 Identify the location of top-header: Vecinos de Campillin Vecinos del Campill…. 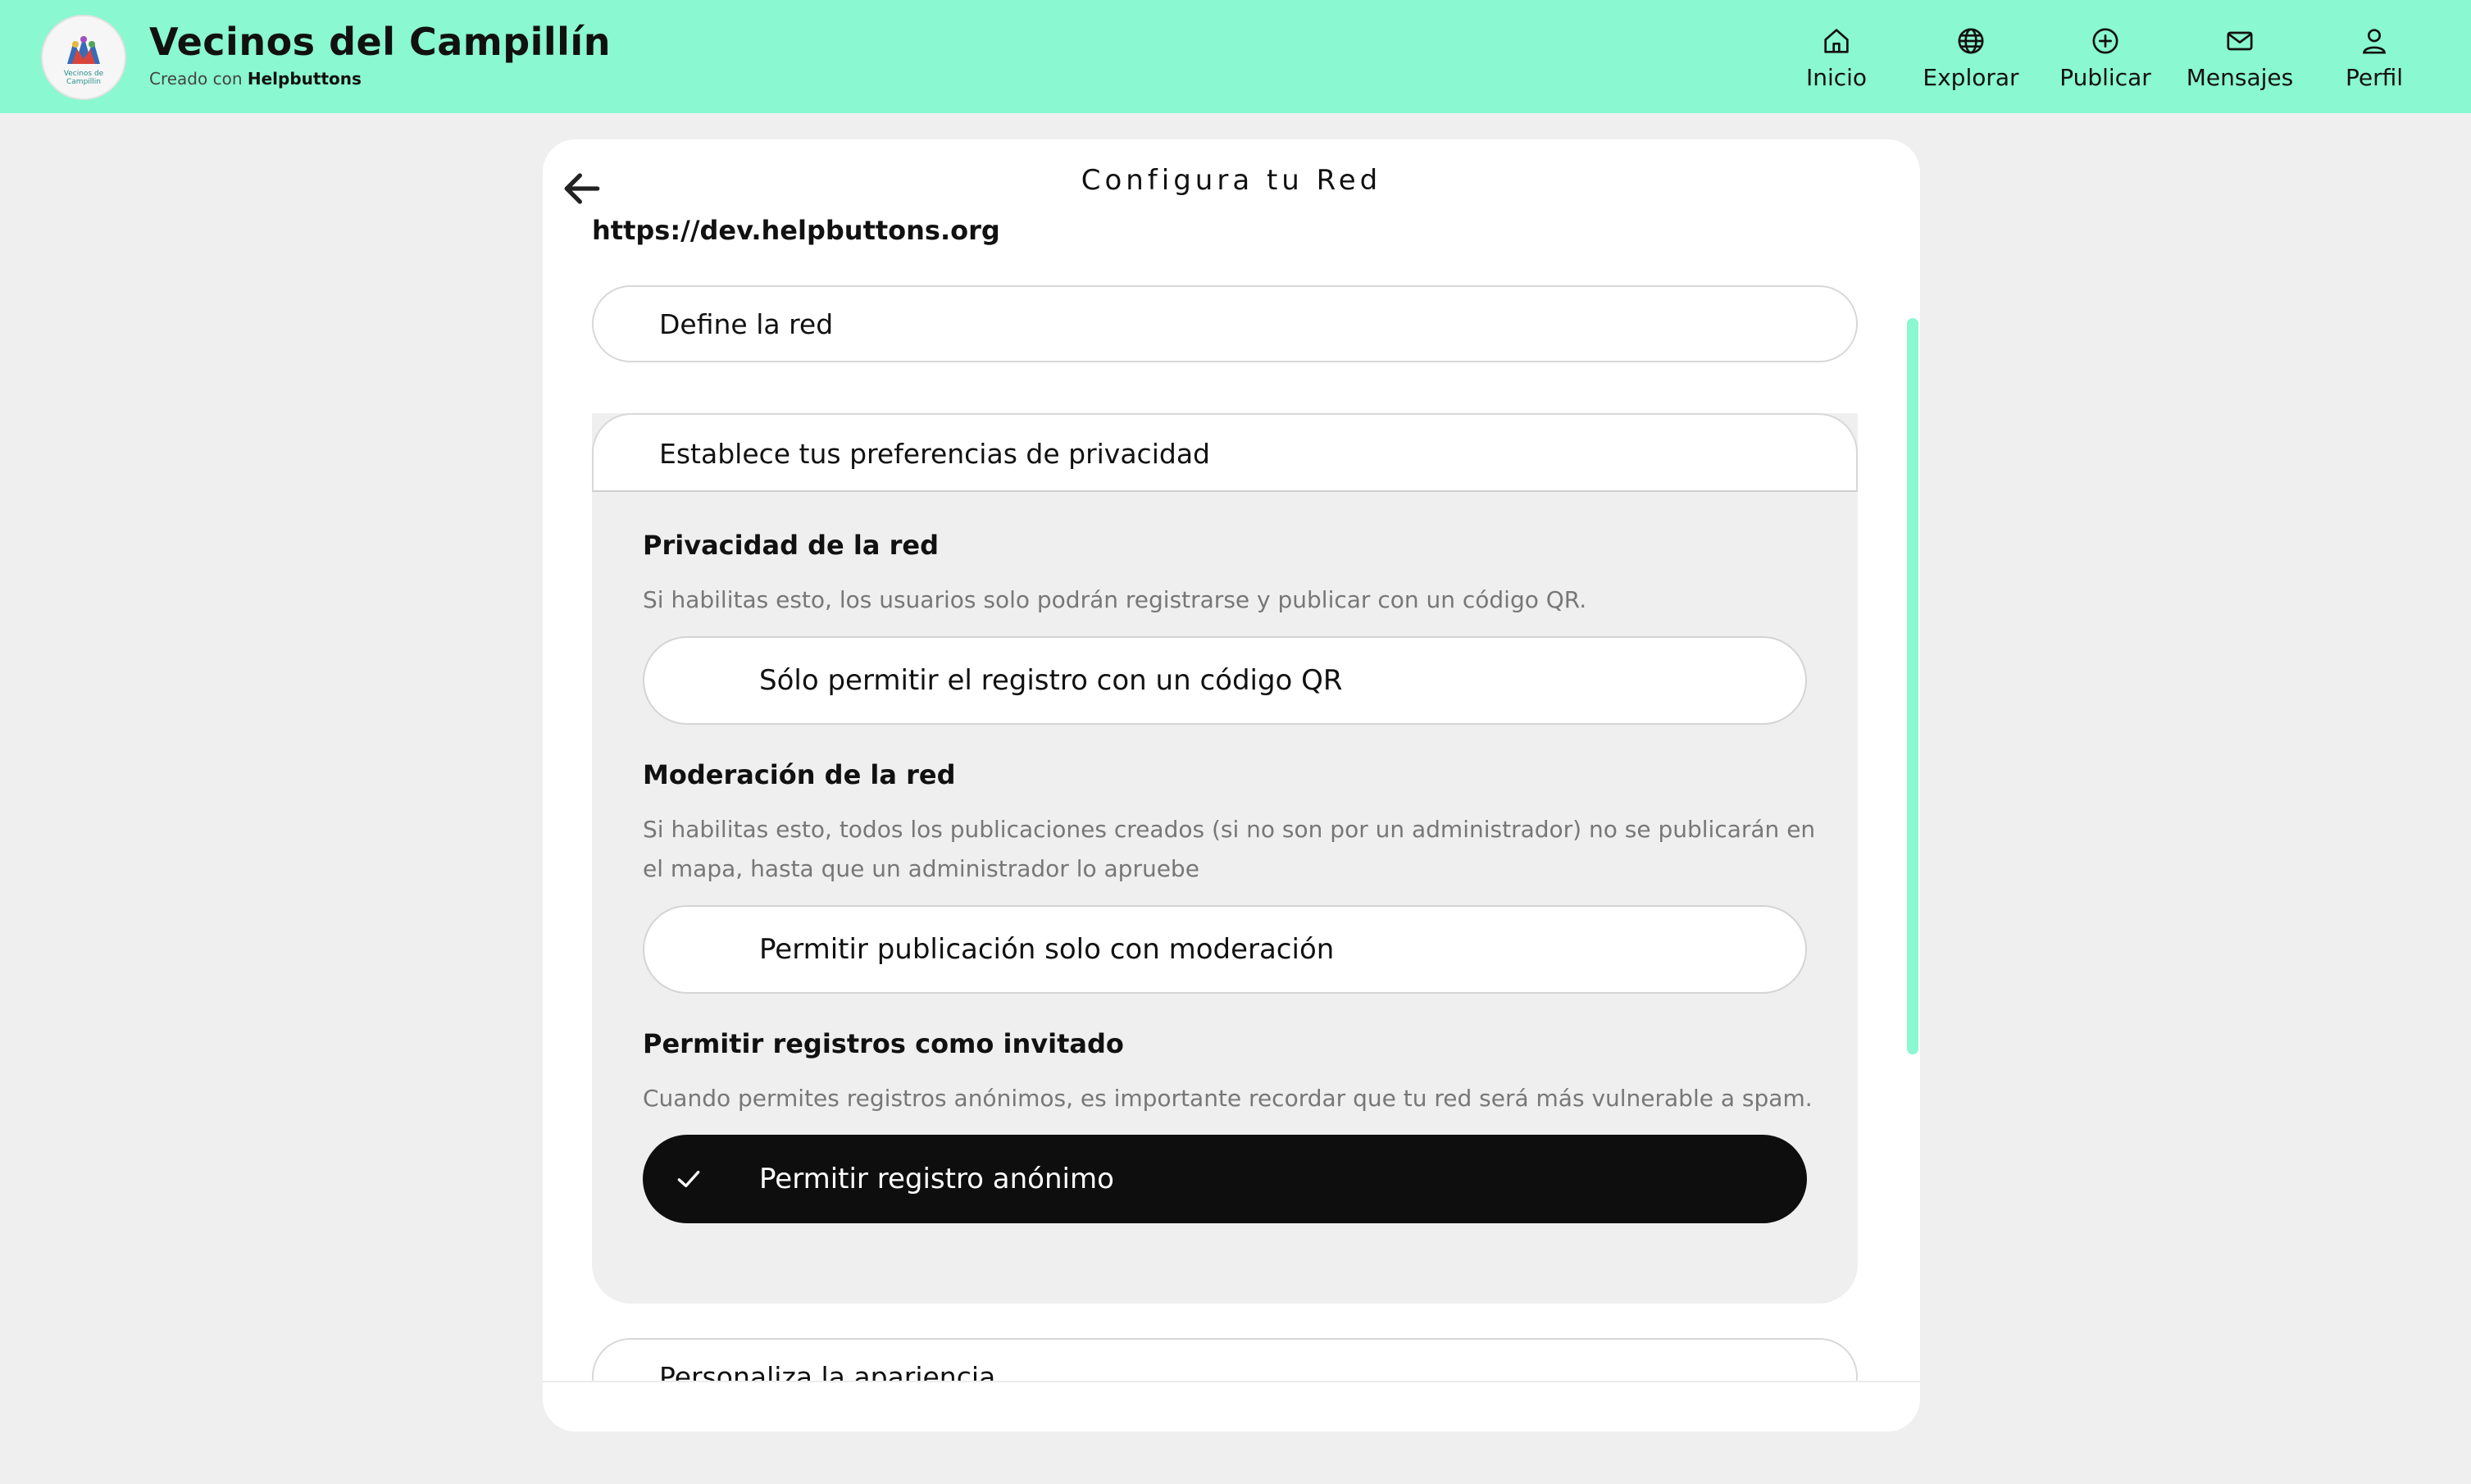
(1235, 56).